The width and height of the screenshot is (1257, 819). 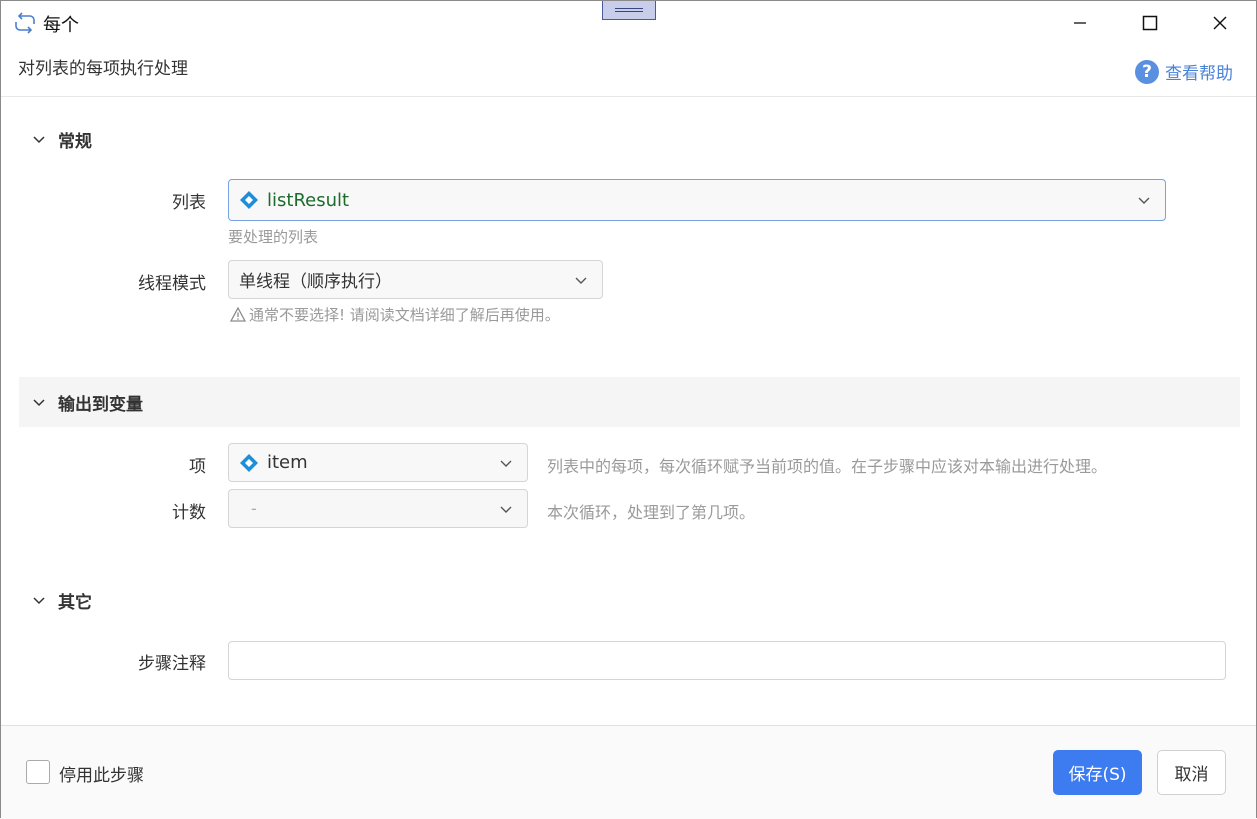 What do you see at coordinates (100, 404) in the screenshot?
I see `section-output-title: 输出到变量` at bounding box center [100, 404].